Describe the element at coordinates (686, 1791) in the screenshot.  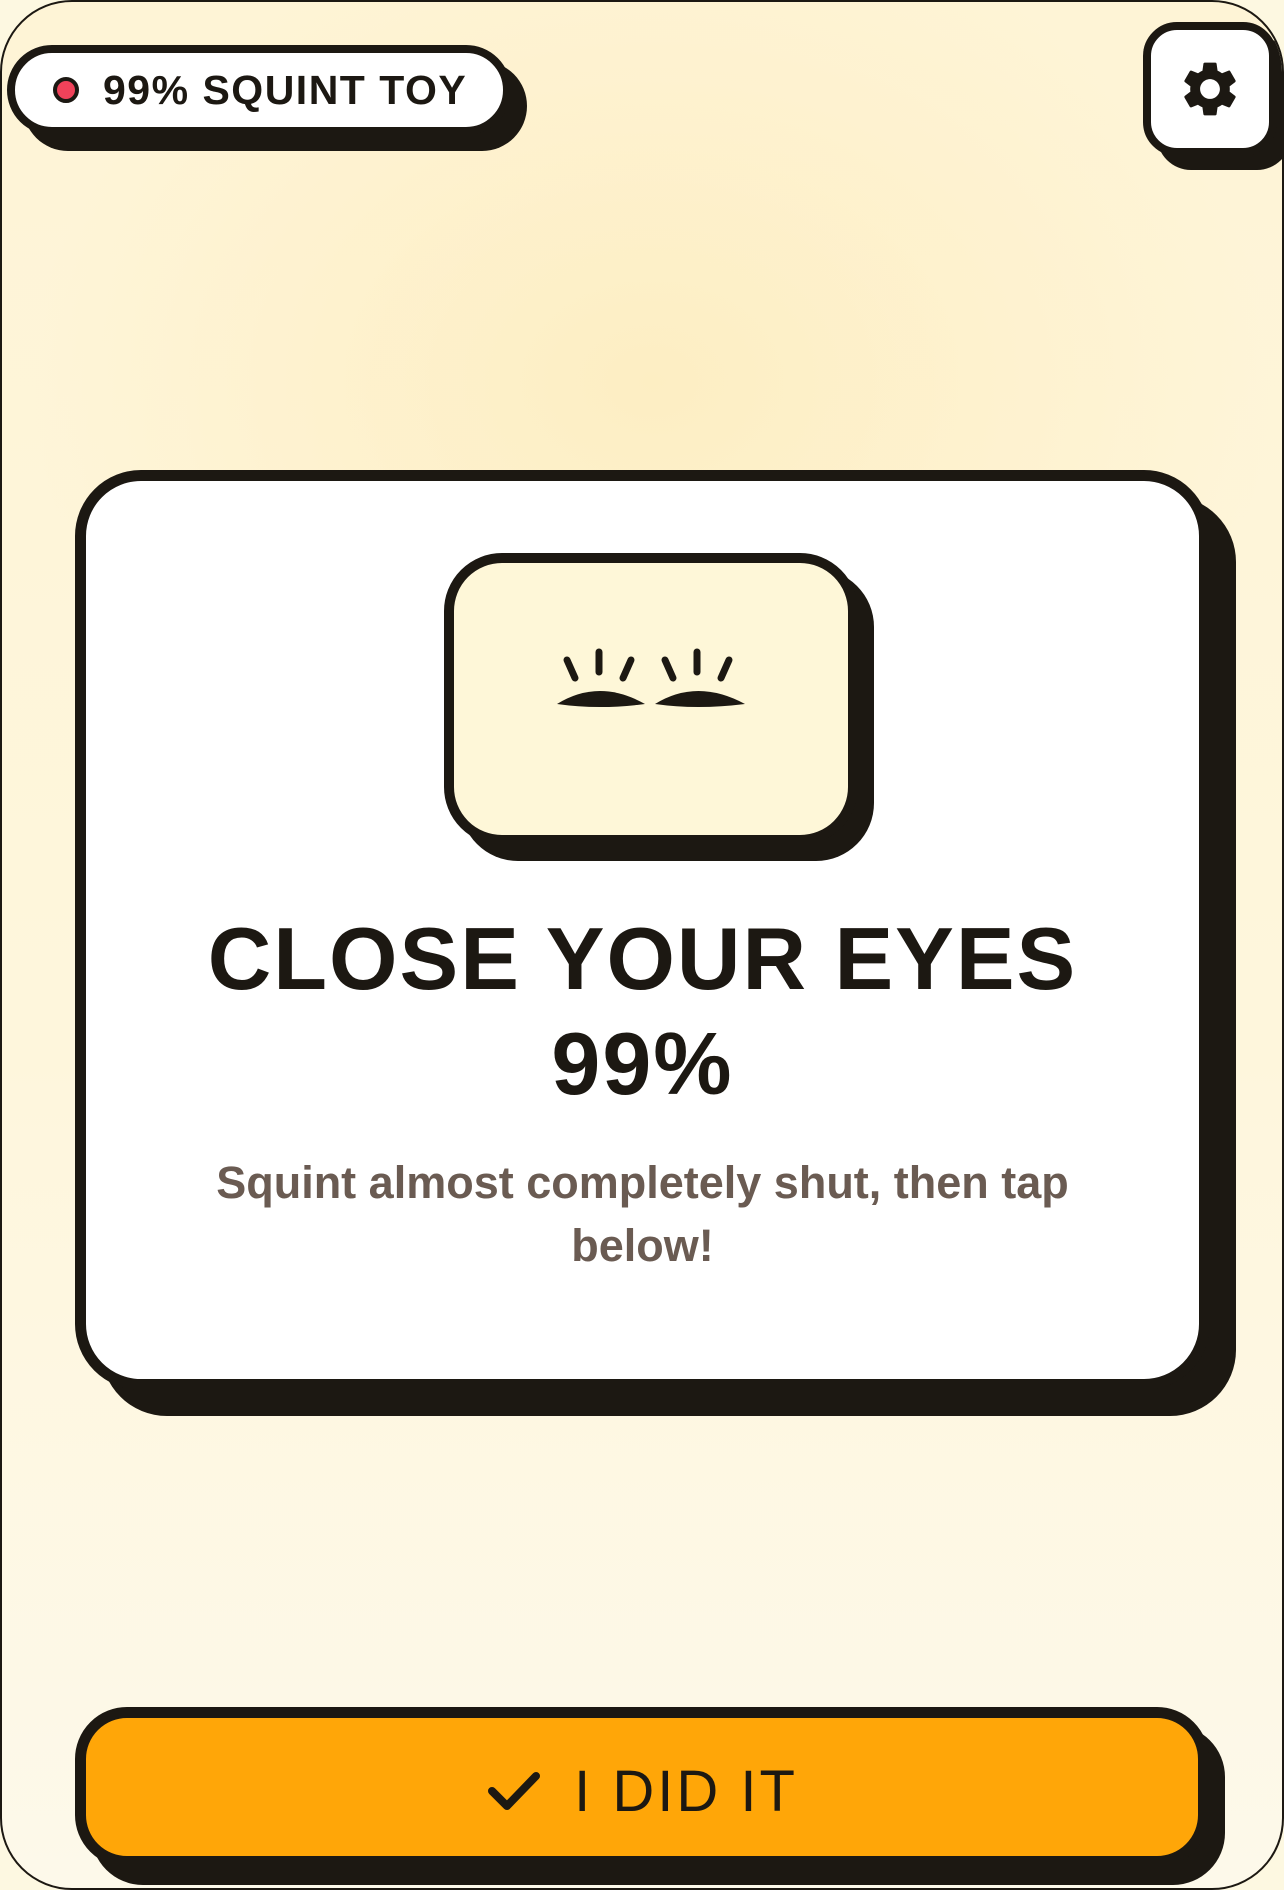
I see `i-did-it-label: I DID IT` at that location.